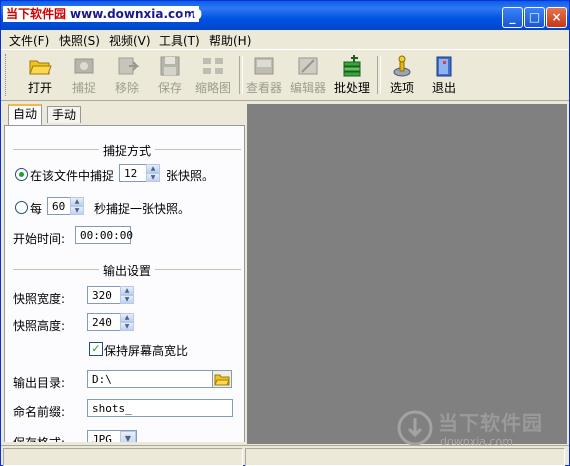 This screenshot has height=466, width=570. I want to click on menu-video: 视频(V), so click(130, 40).